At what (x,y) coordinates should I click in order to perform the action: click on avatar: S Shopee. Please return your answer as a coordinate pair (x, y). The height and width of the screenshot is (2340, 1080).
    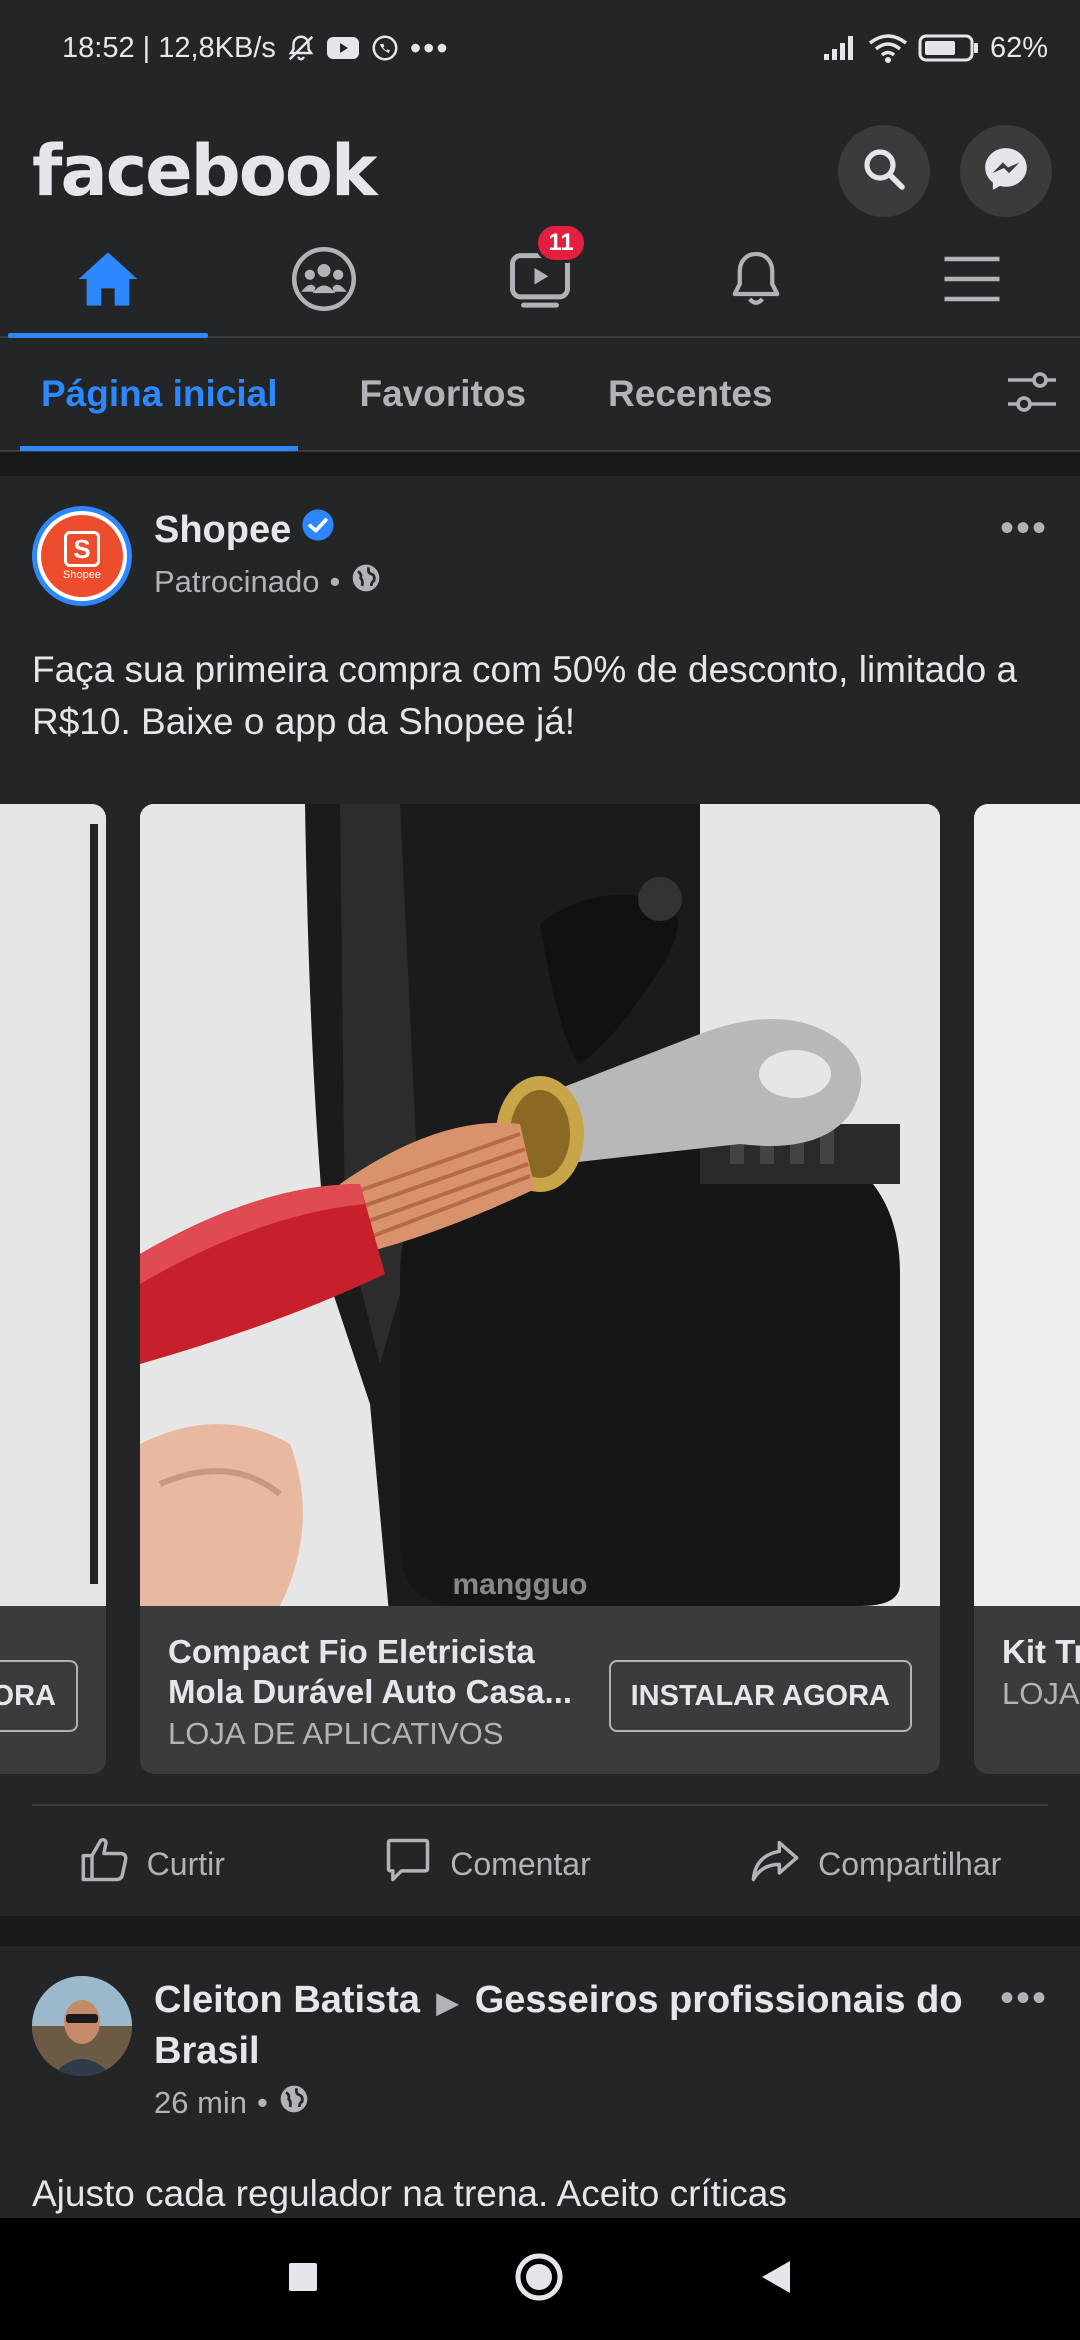
    Looking at the image, I should click on (82, 556).